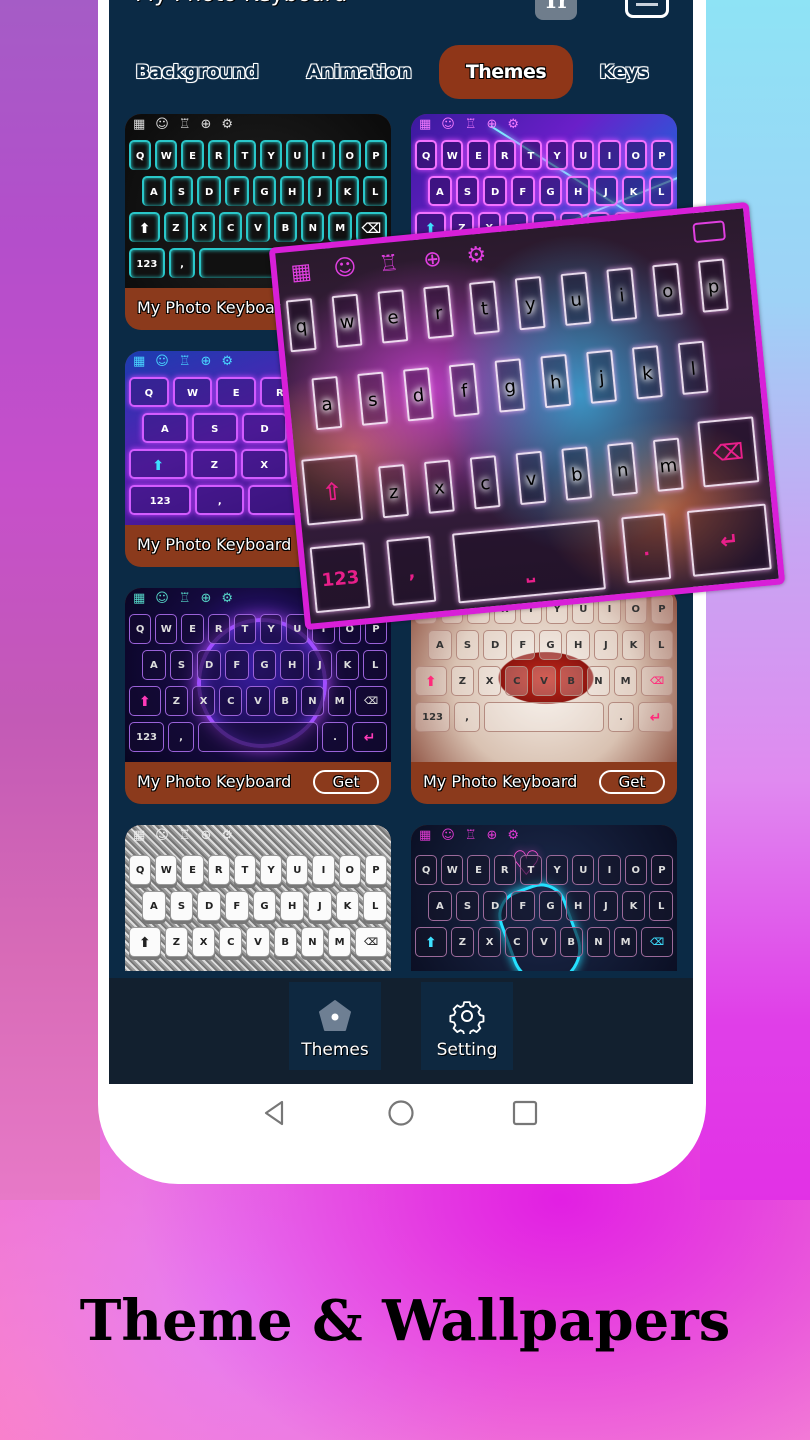  What do you see at coordinates (544, 155) in the screenshot?
I see `key-row-1: Q W E R T Y U I O P` at bounding box center [544, 155].